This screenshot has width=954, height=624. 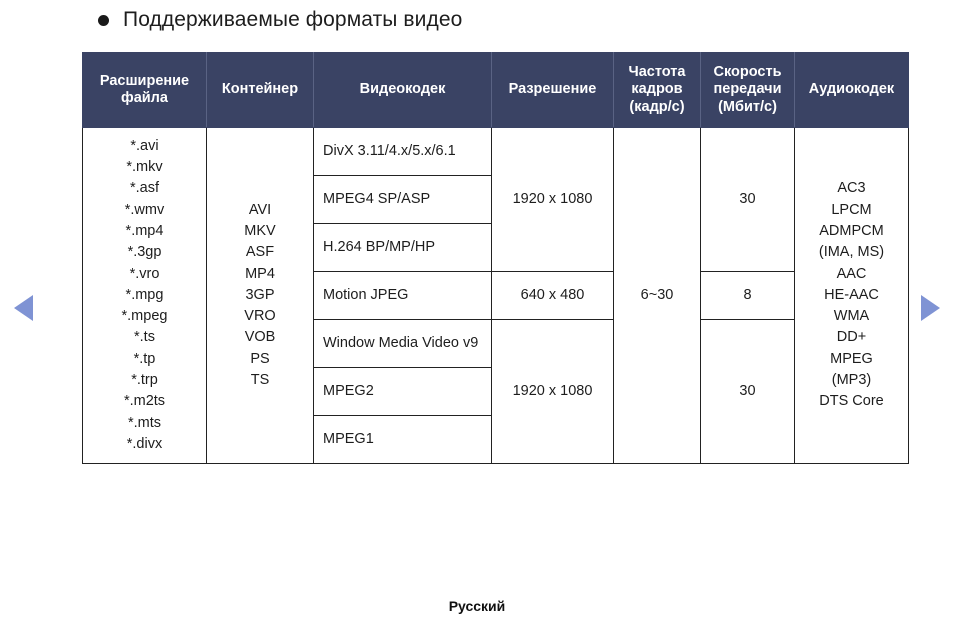 I want to click on list-item: HE-AAC, so click(x=851, y=294).